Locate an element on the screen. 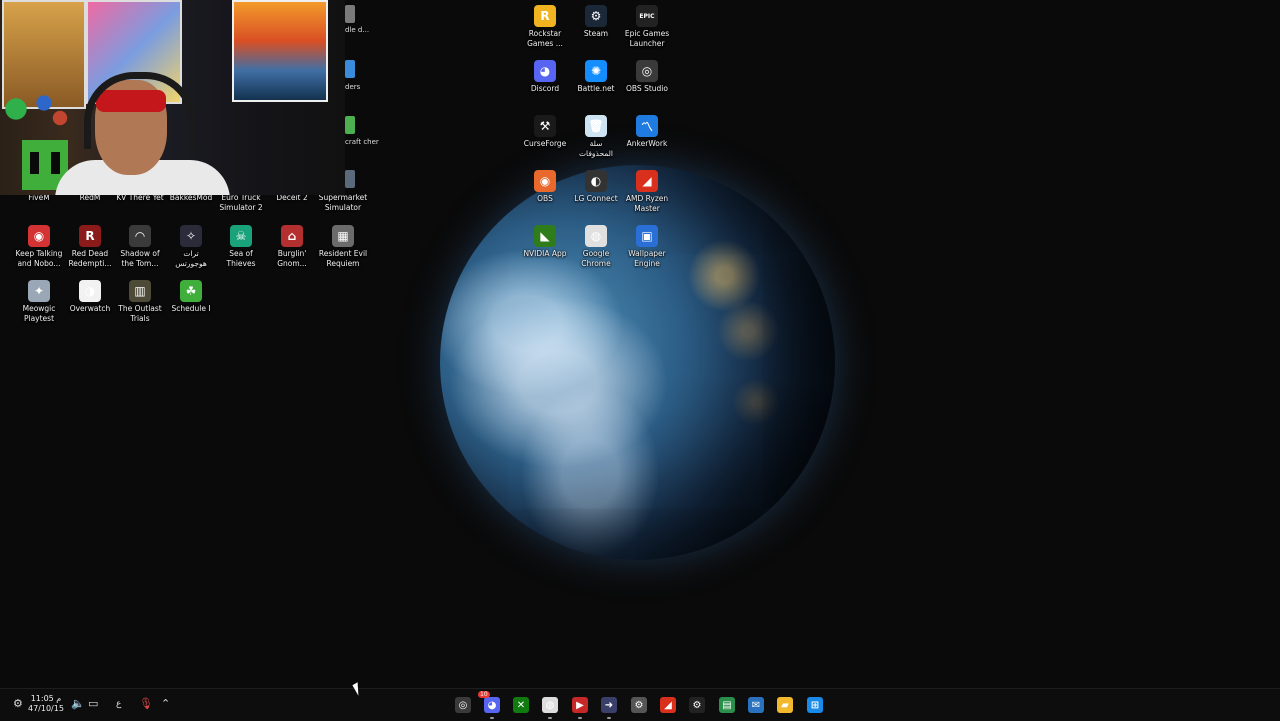 The image size is (1280, 721). shortcut-label: Steam is located at coordinates (596, 33).